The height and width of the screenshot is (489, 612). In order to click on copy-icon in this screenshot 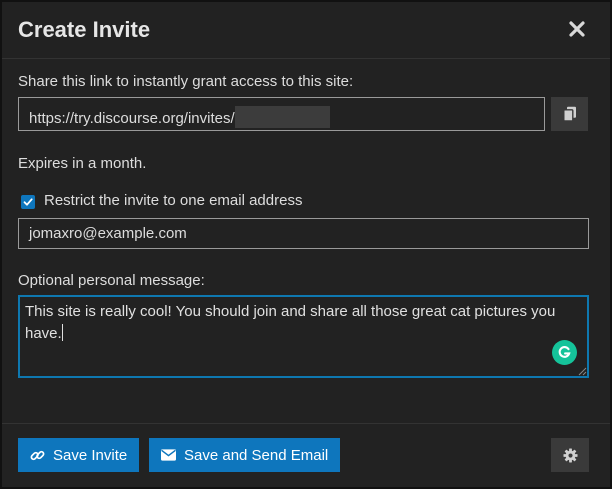, I will do `click(569, 114)`.